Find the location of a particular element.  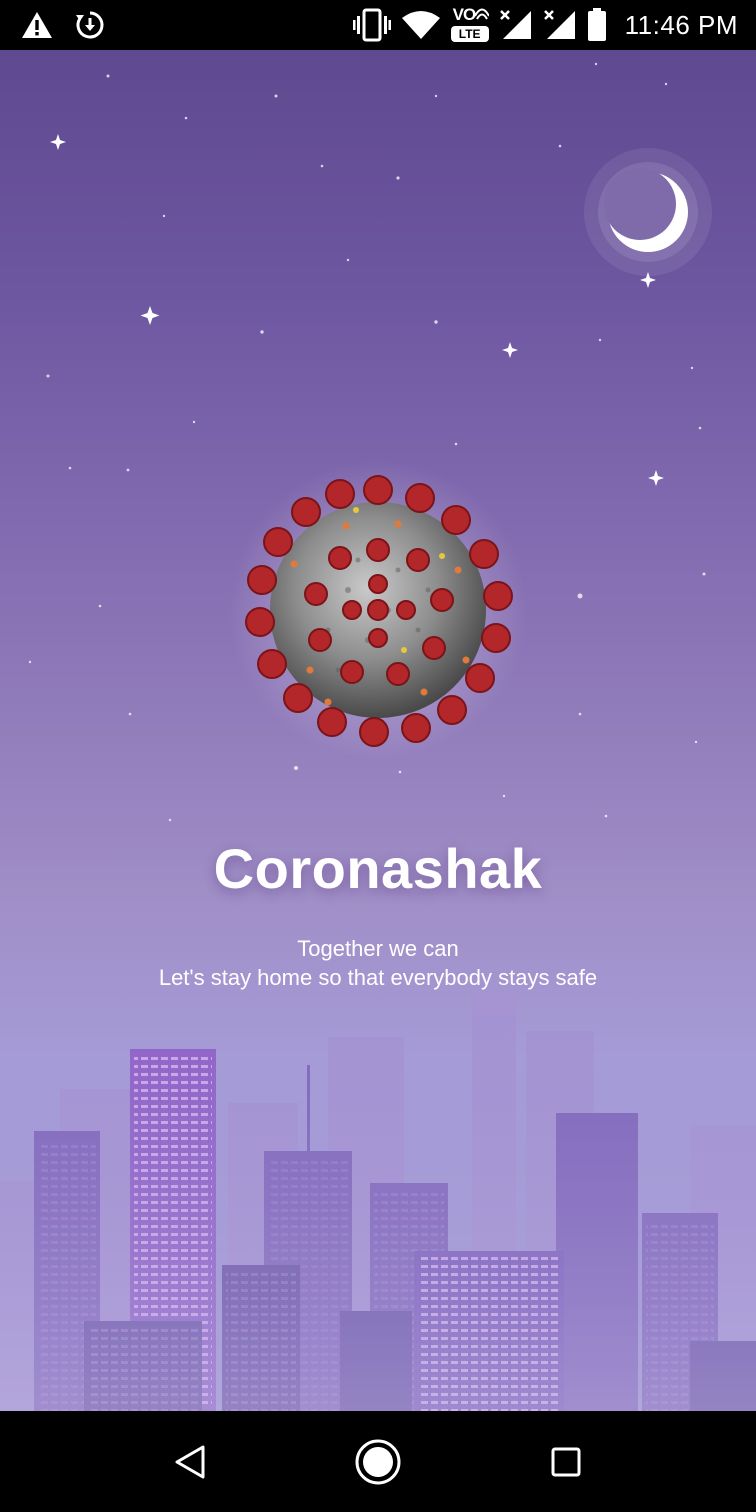

tagline-line-1: Together we can is located at coordinates (378, 948).